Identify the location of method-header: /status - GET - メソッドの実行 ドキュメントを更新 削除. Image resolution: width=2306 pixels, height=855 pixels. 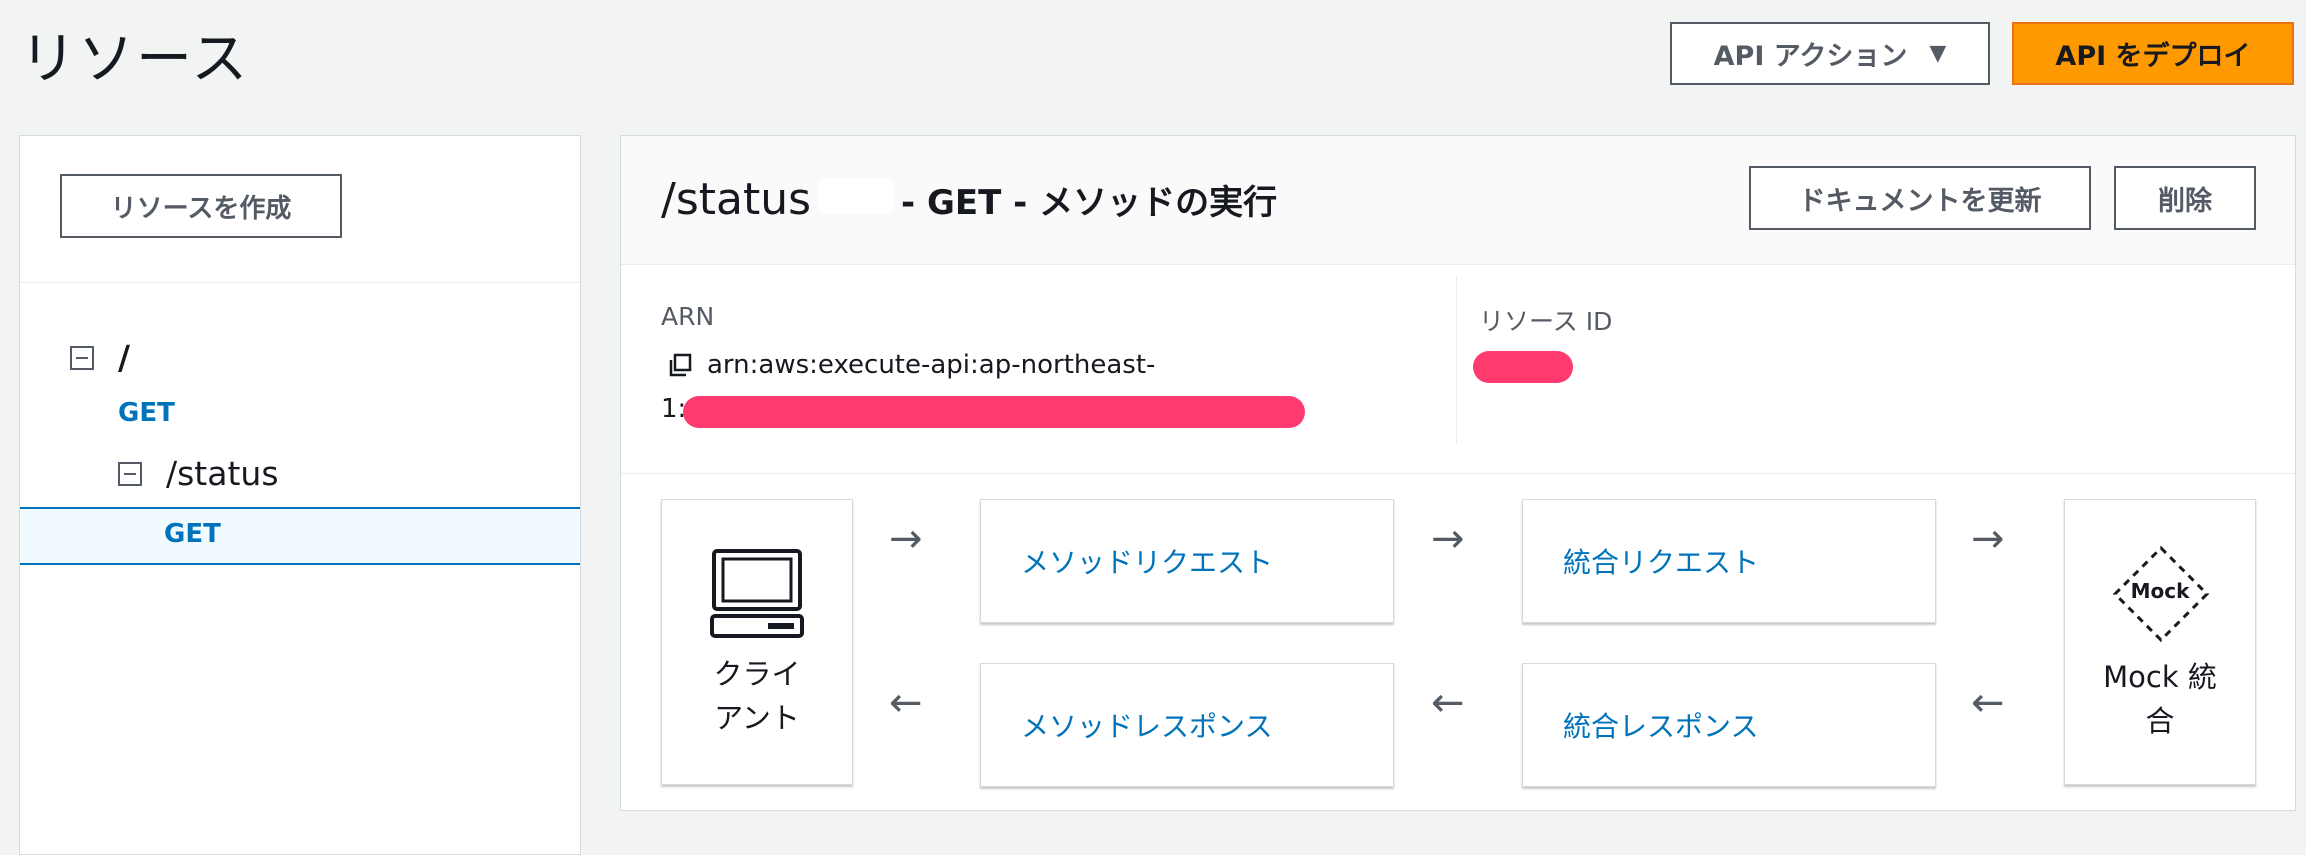
(1458, 200).